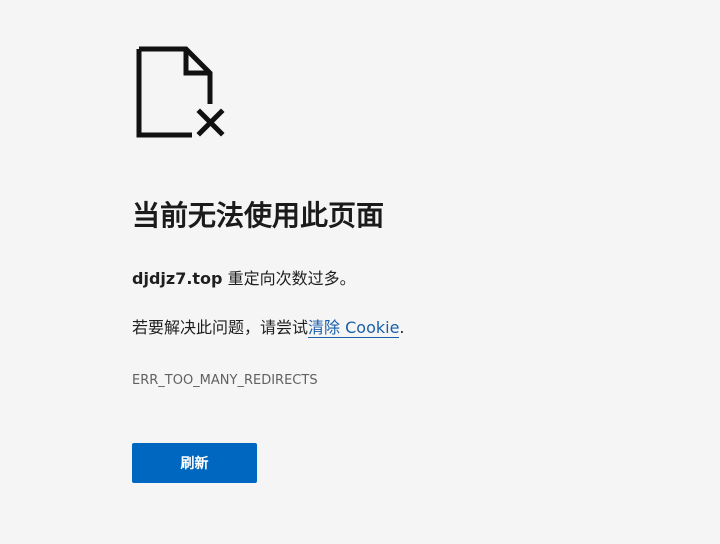 This screenshot has width=720, height=544. Describe the element at coordinates (402, 327) in the screenshot. I see `suggestion-suffix: .` at that location.